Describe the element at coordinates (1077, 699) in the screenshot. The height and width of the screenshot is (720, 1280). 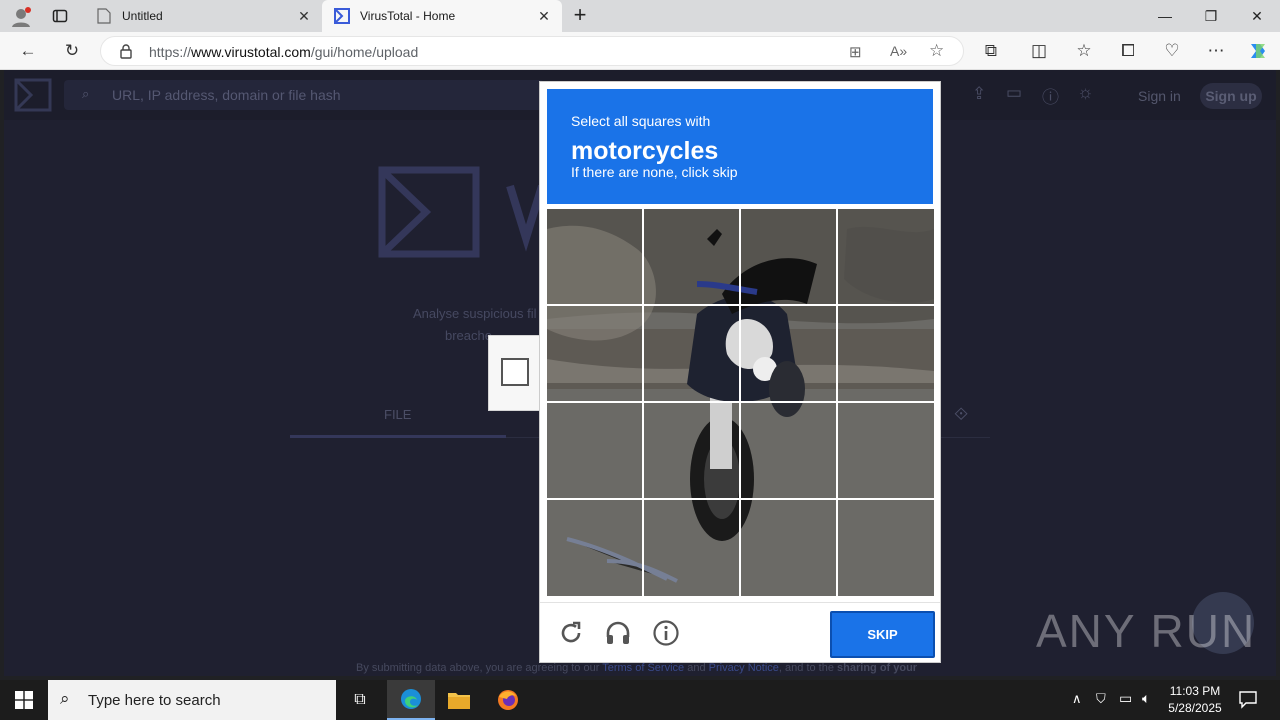
I see `show-hidden-icons-icon: ∧` at that location.